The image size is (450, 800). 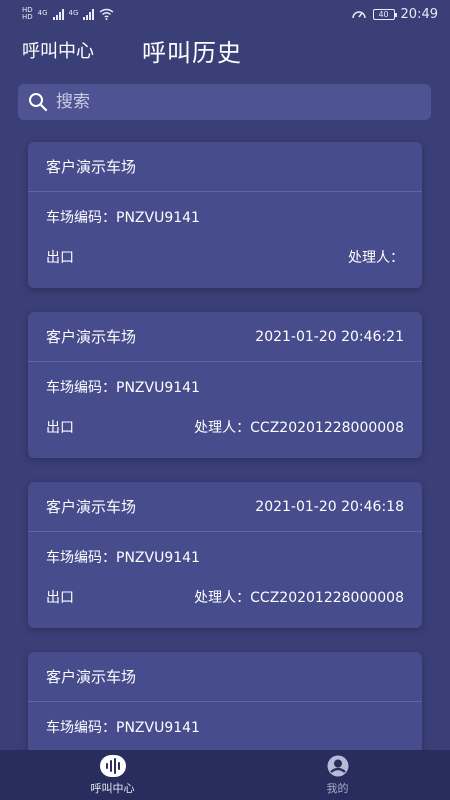 I want to click on tab-call-center: 呼叫中心, so click(x=112, y=775).